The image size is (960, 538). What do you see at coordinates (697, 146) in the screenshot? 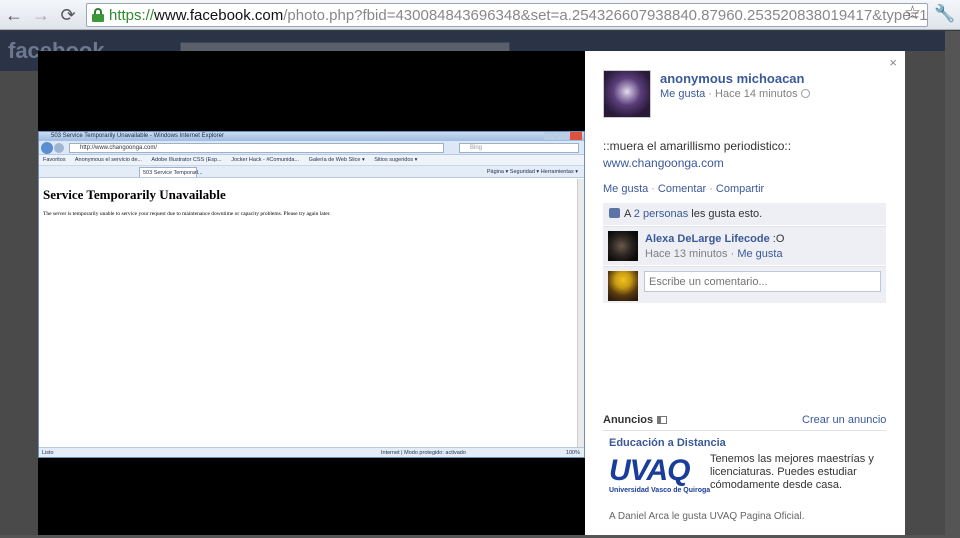
I see `post-caption: ::muera el amarillismo periodistico::` at bounding box center [697, 146].